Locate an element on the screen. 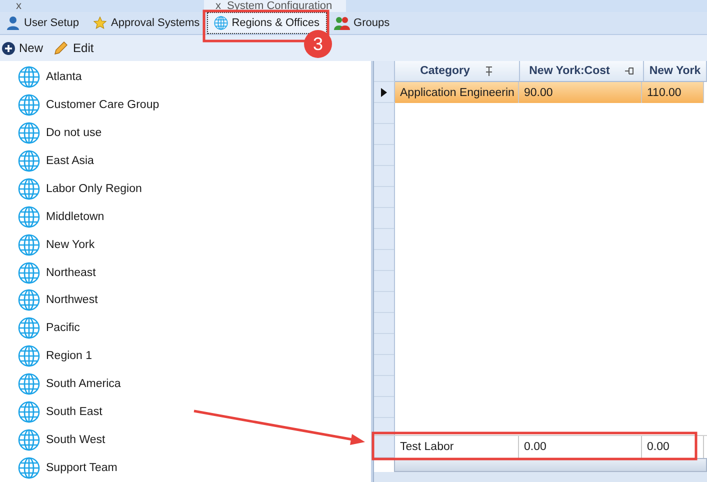 Image resolution: width=707 pixels, height=482 pixels. region-name: Atlanta is located at coordinates (64, 76).